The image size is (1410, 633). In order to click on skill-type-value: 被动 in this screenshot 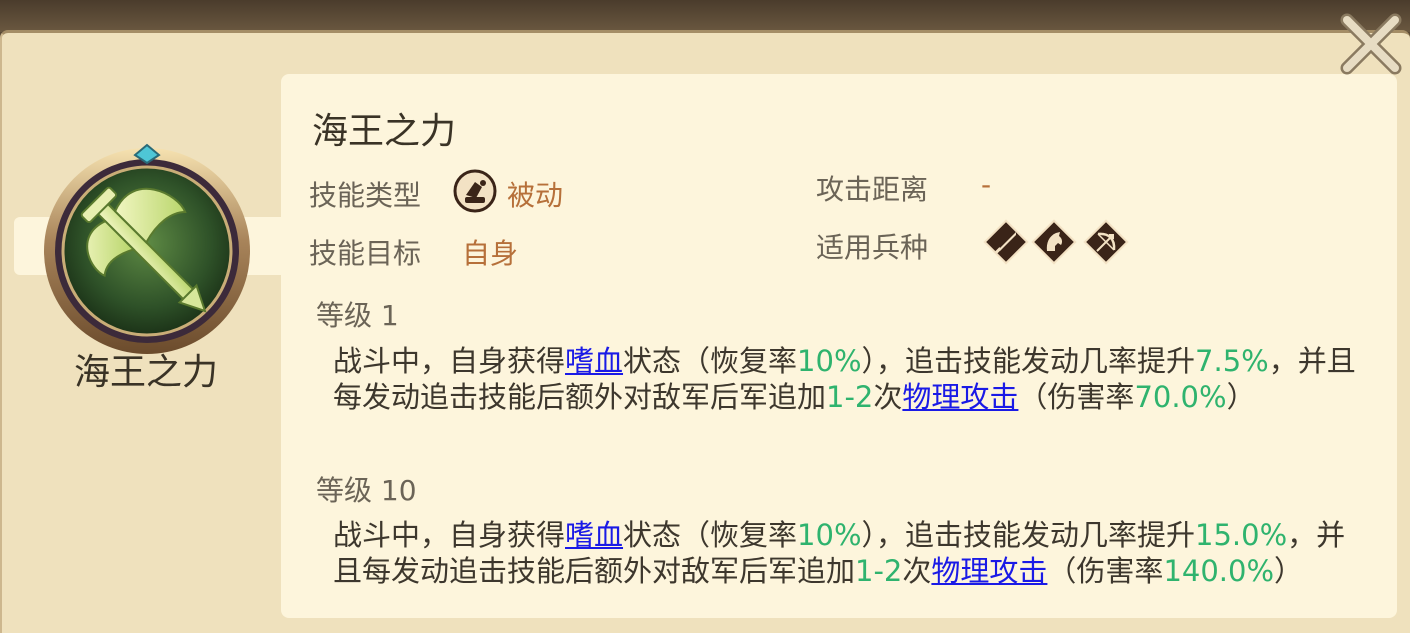, I will do `click(535, 195)`.